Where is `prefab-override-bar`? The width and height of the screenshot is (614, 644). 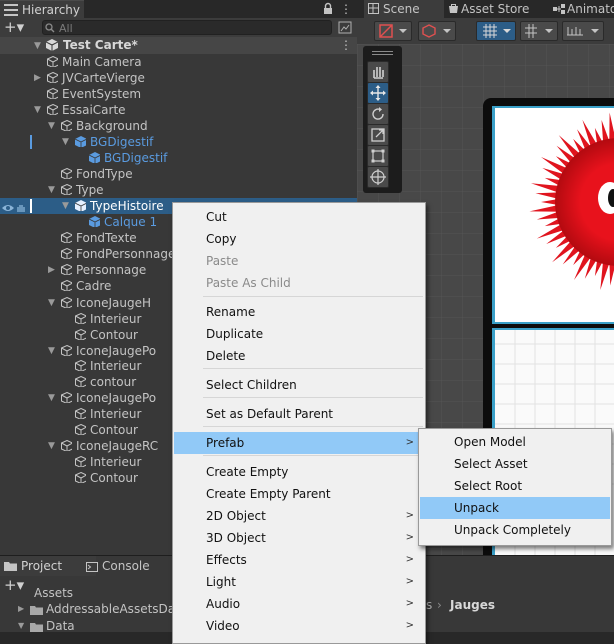 prefab-override-bar is located at coordinates (31, 206).